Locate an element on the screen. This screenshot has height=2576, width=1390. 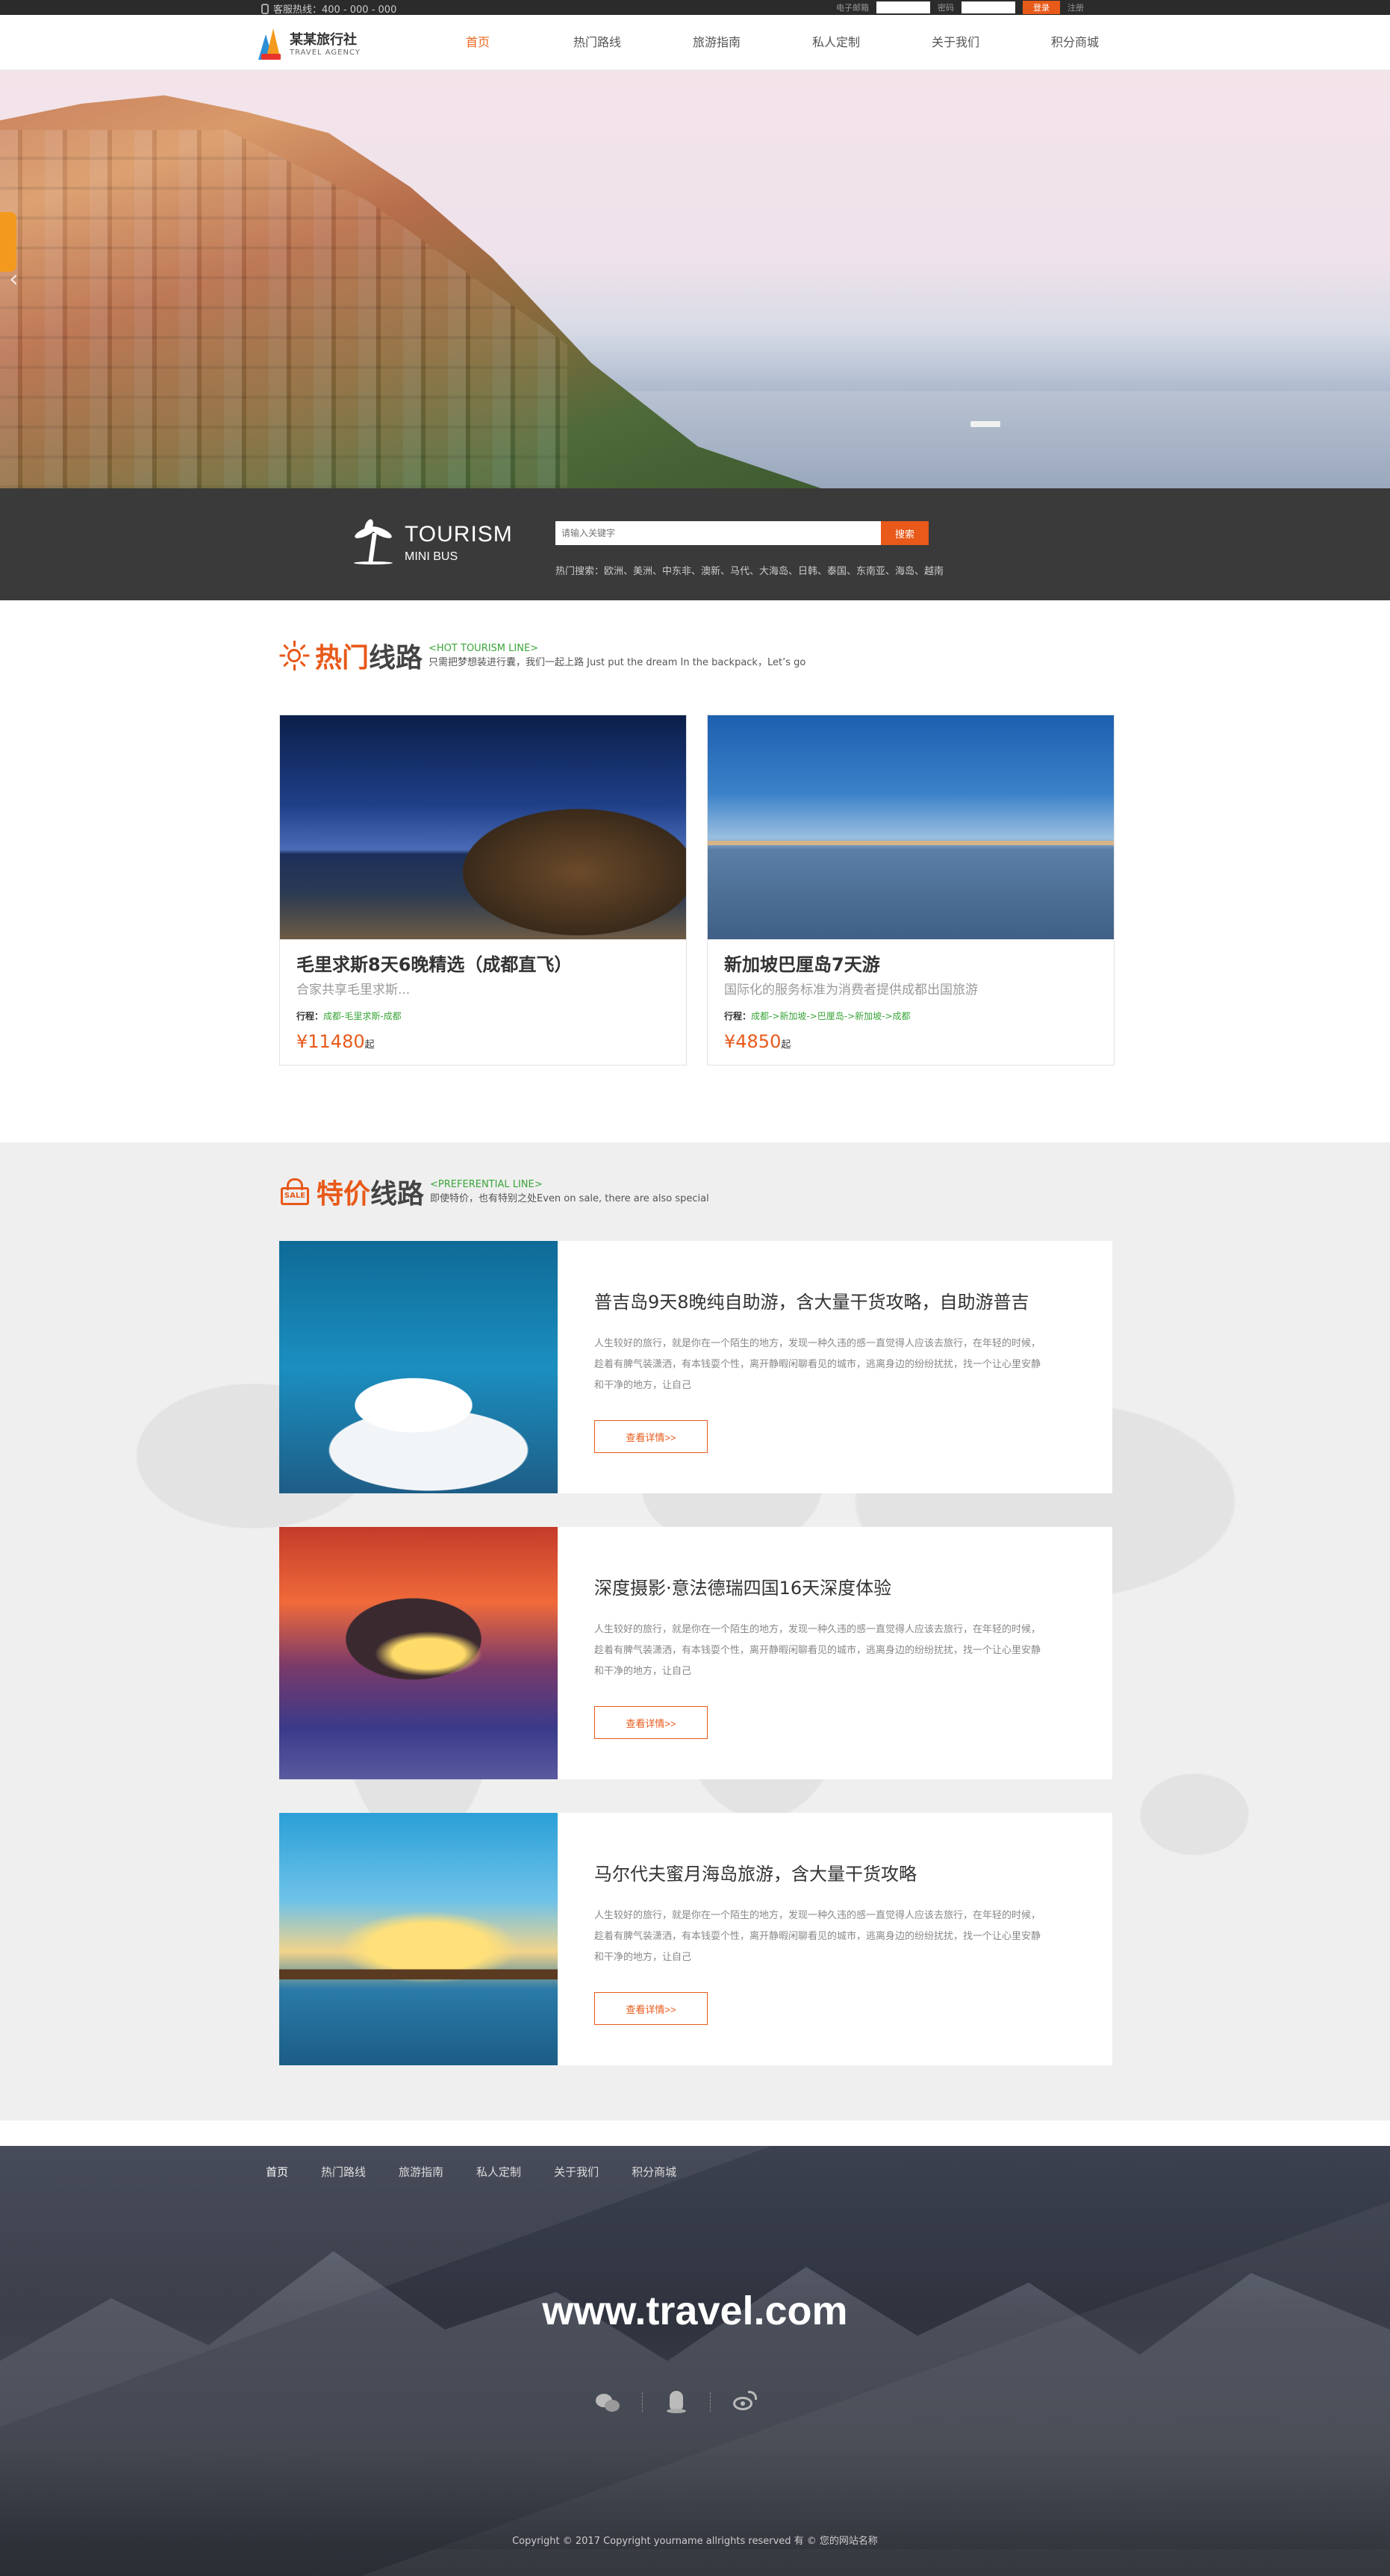
route-name: 新加坡巴厘岛7天游 is located at coordinates (919, 963).